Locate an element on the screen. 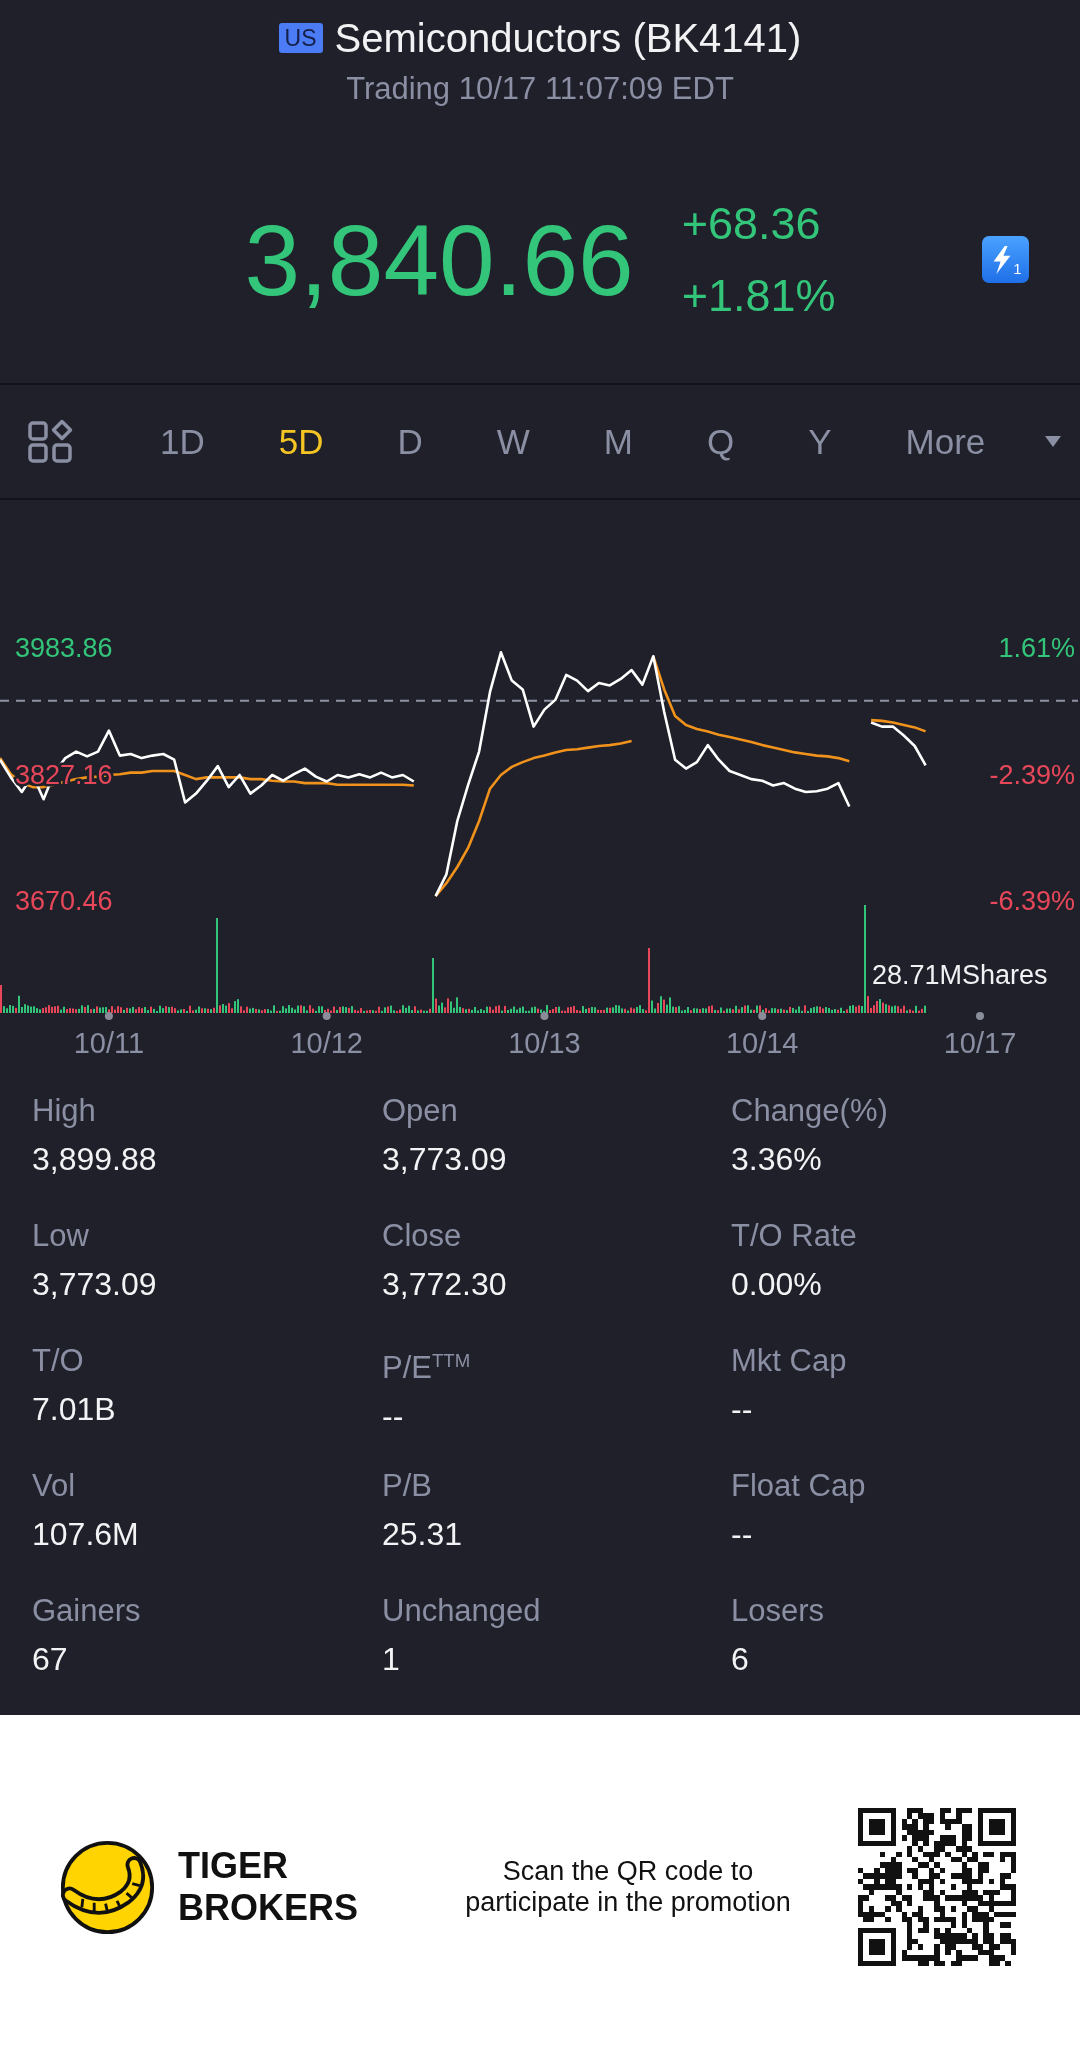  stat-label: T/O Rate is located at coordinates (794, 1236).